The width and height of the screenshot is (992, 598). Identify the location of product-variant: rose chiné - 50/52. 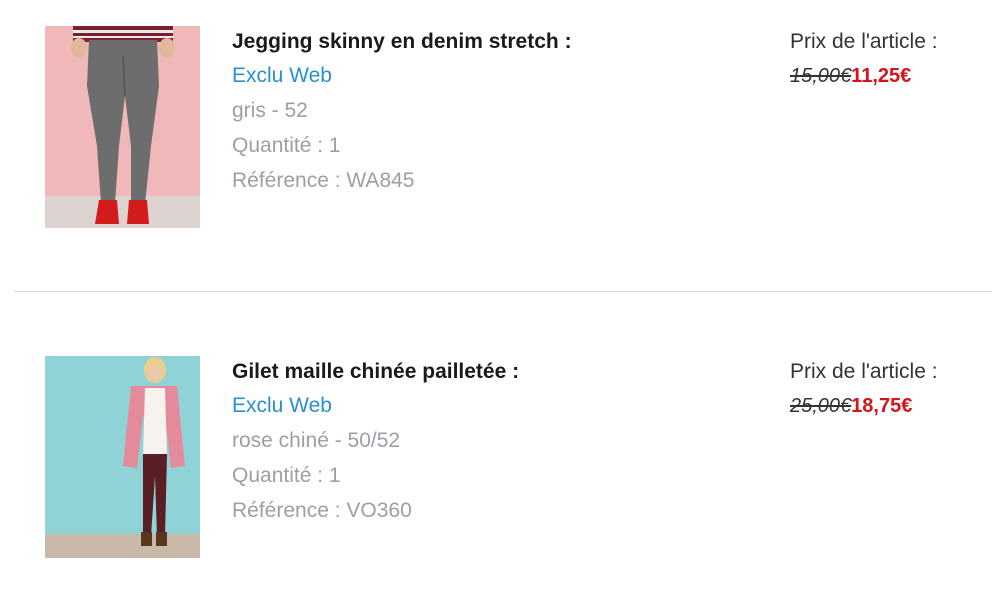
(316, 440).